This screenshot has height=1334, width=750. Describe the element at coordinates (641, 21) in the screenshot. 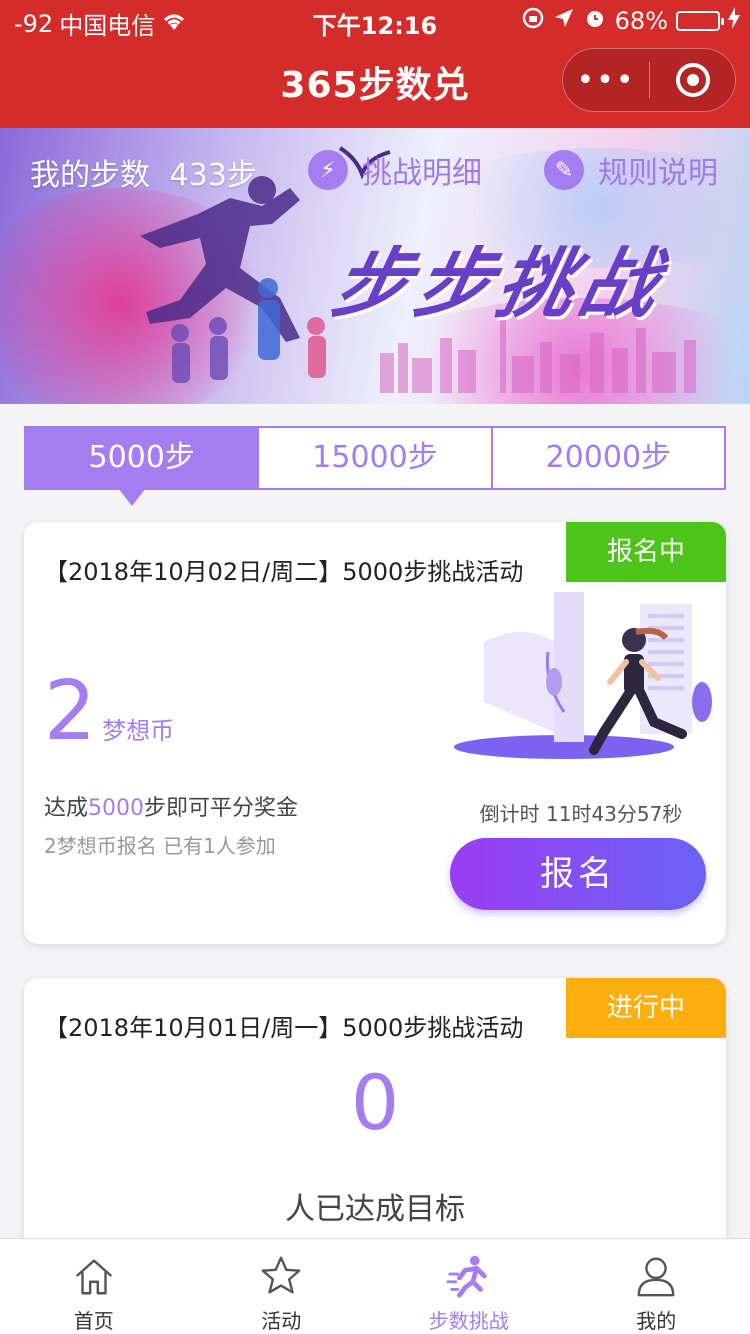

I see `battery-percent: 68%` at that location.